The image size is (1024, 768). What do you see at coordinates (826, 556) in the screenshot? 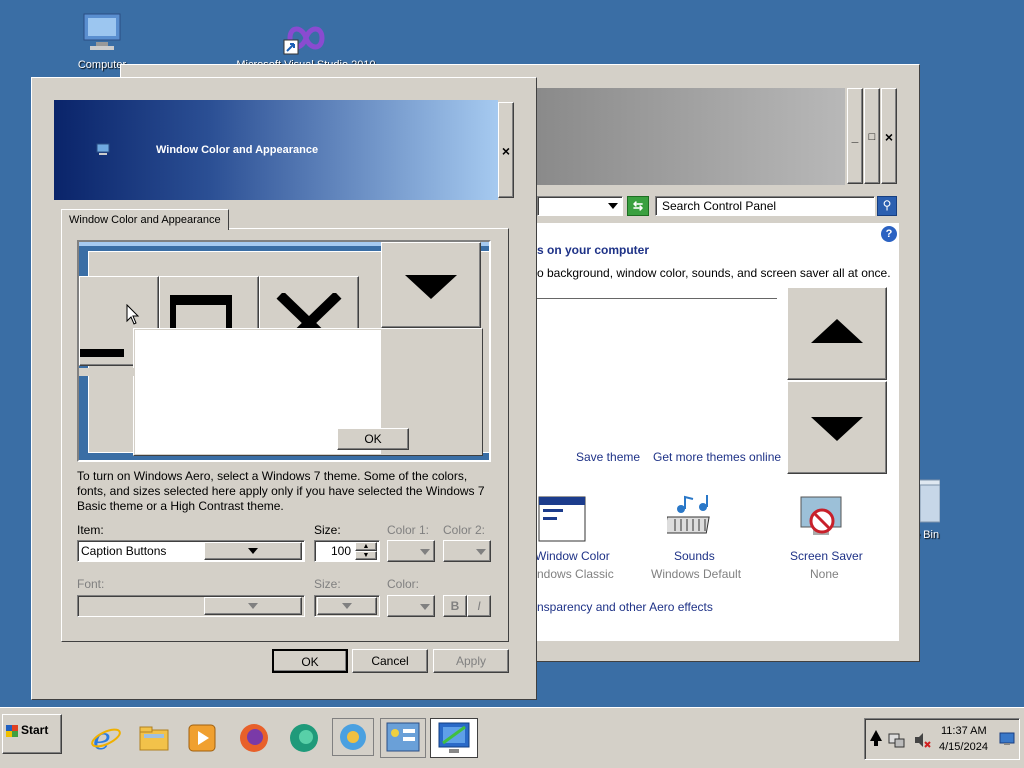
I see `screen-saver-title: Screen Saver` at bounding box center [826, 556].